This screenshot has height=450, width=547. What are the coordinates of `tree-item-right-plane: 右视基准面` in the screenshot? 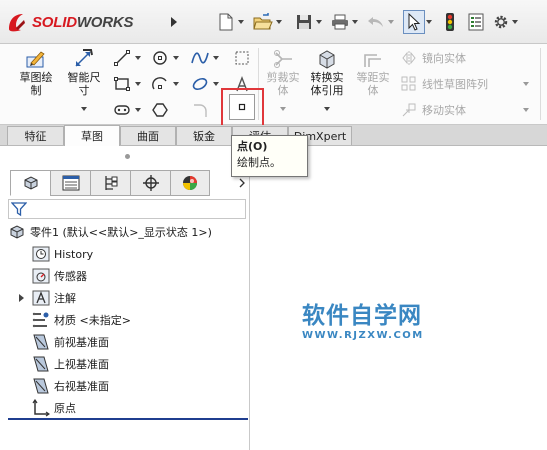 It's located at (70, 386).